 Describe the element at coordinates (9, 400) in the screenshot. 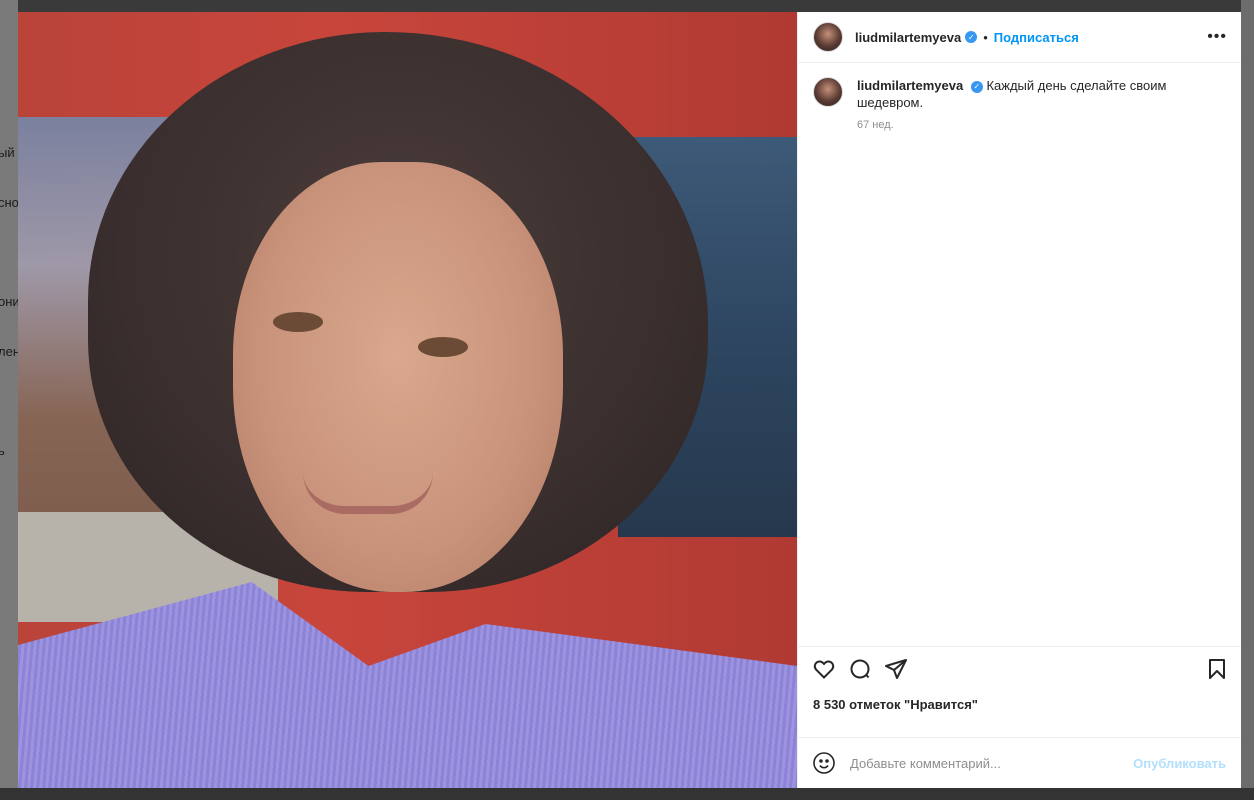

I see `backdrop-sidebar: ый сно они лен ь` at that location.